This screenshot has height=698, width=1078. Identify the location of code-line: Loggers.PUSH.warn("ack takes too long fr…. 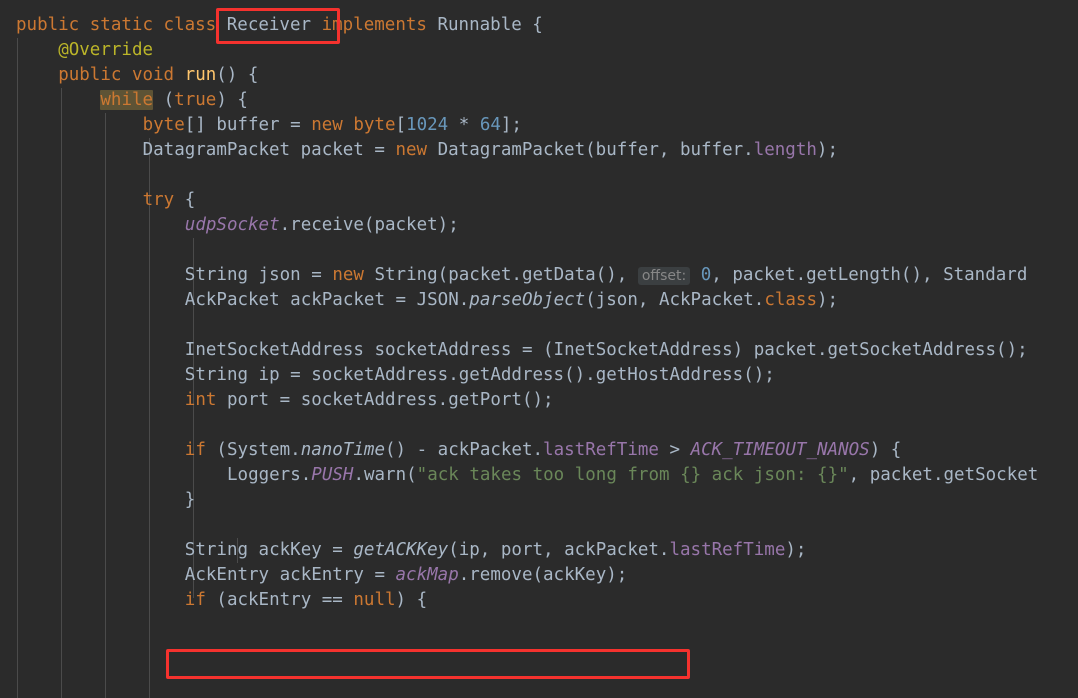
(632, 475).